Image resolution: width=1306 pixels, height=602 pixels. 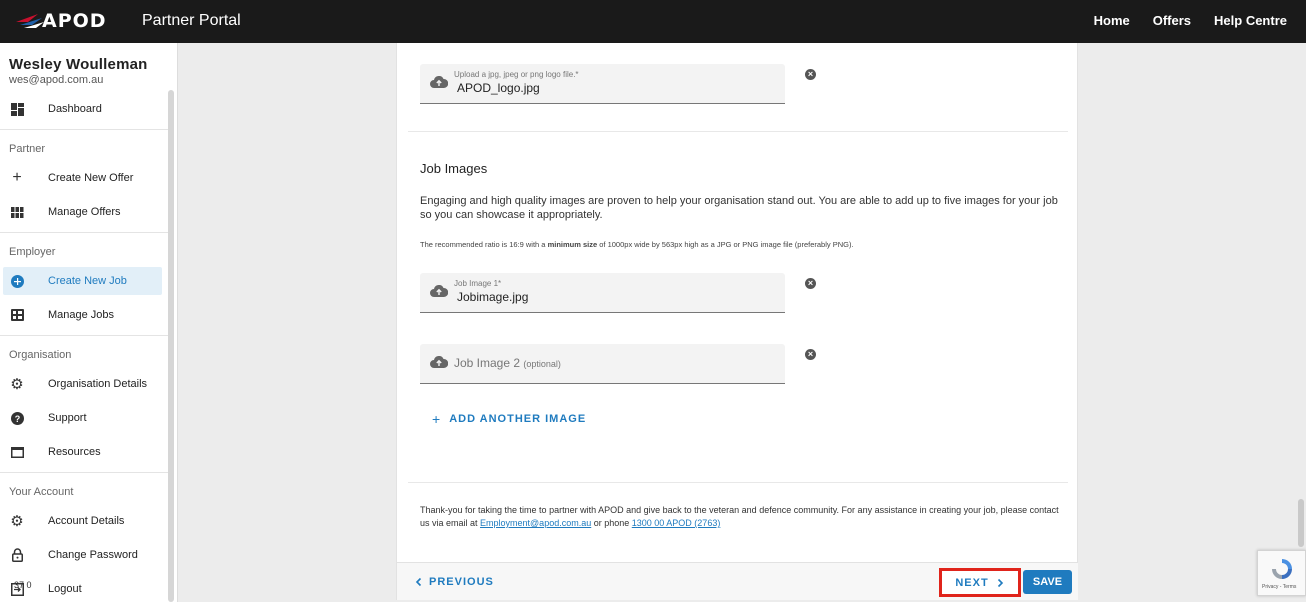 I want to click on sidebar-item-label: Resources, so click(x=74, y=452).